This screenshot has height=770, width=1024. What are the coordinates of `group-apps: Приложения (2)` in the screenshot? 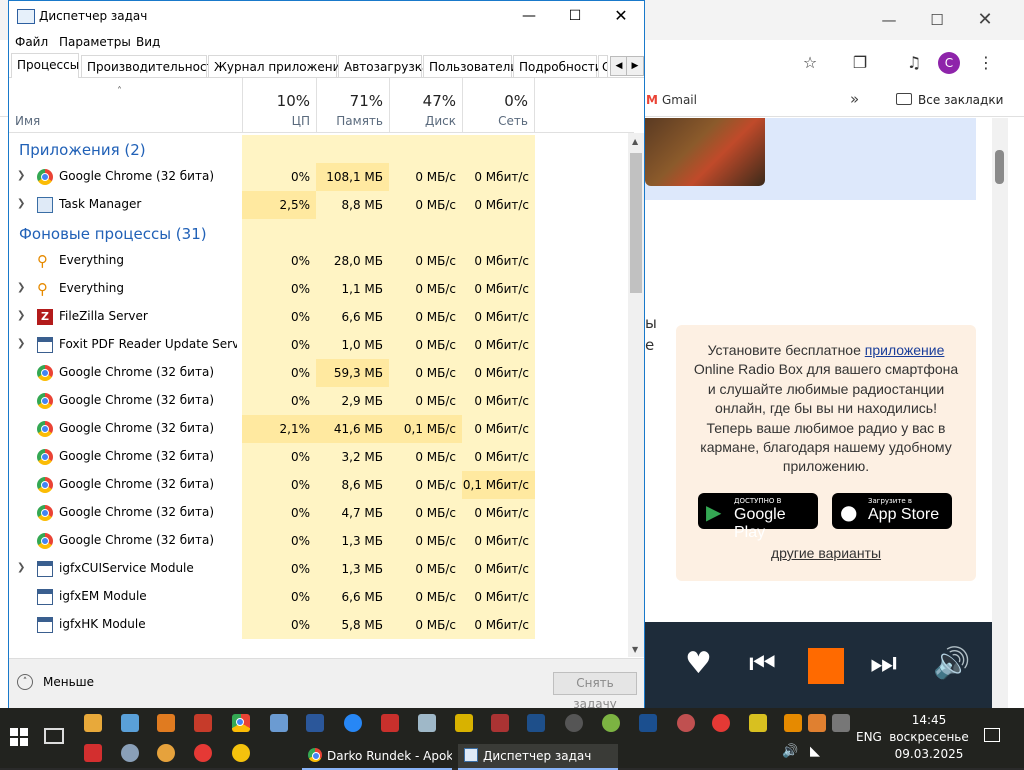 It's located at (321, 149).